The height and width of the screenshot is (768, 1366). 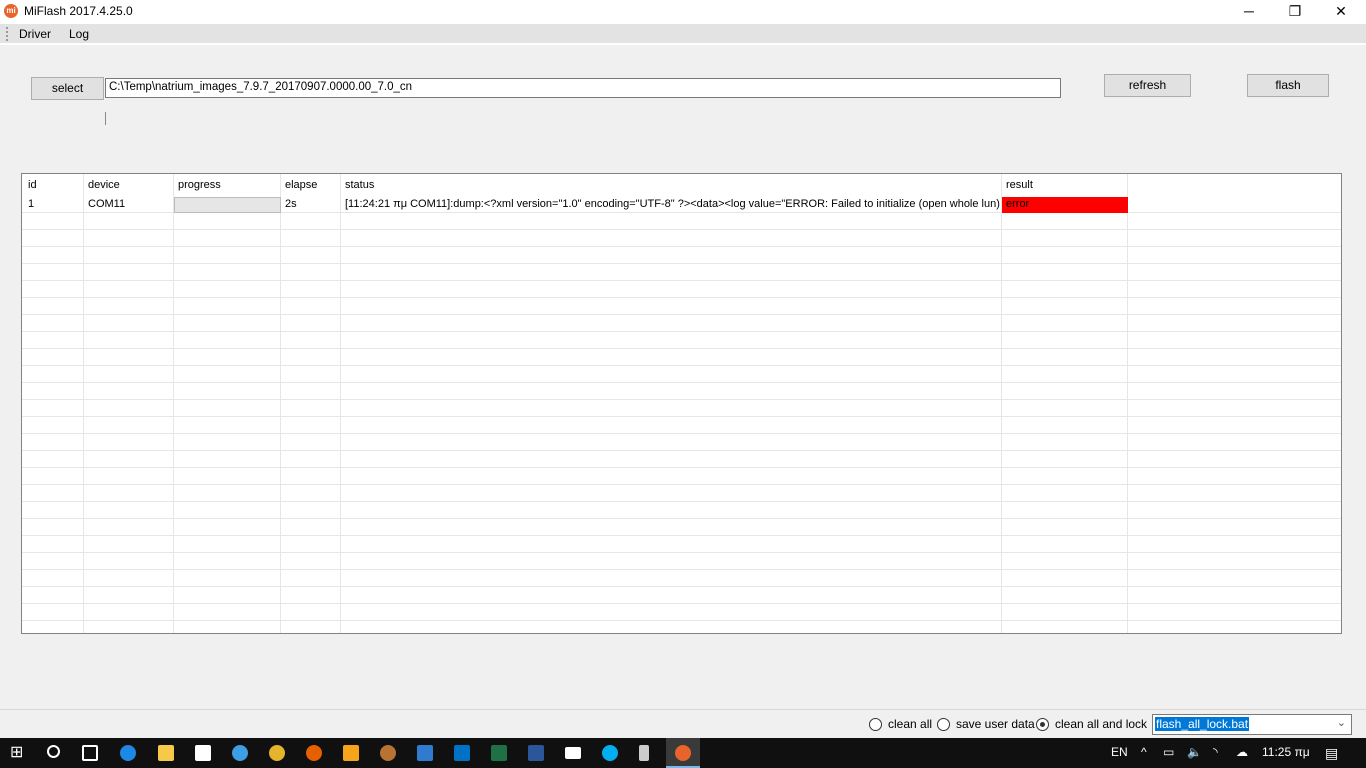 I want to click on onedrive-icon: ☁, so click(x=1242, y=752).